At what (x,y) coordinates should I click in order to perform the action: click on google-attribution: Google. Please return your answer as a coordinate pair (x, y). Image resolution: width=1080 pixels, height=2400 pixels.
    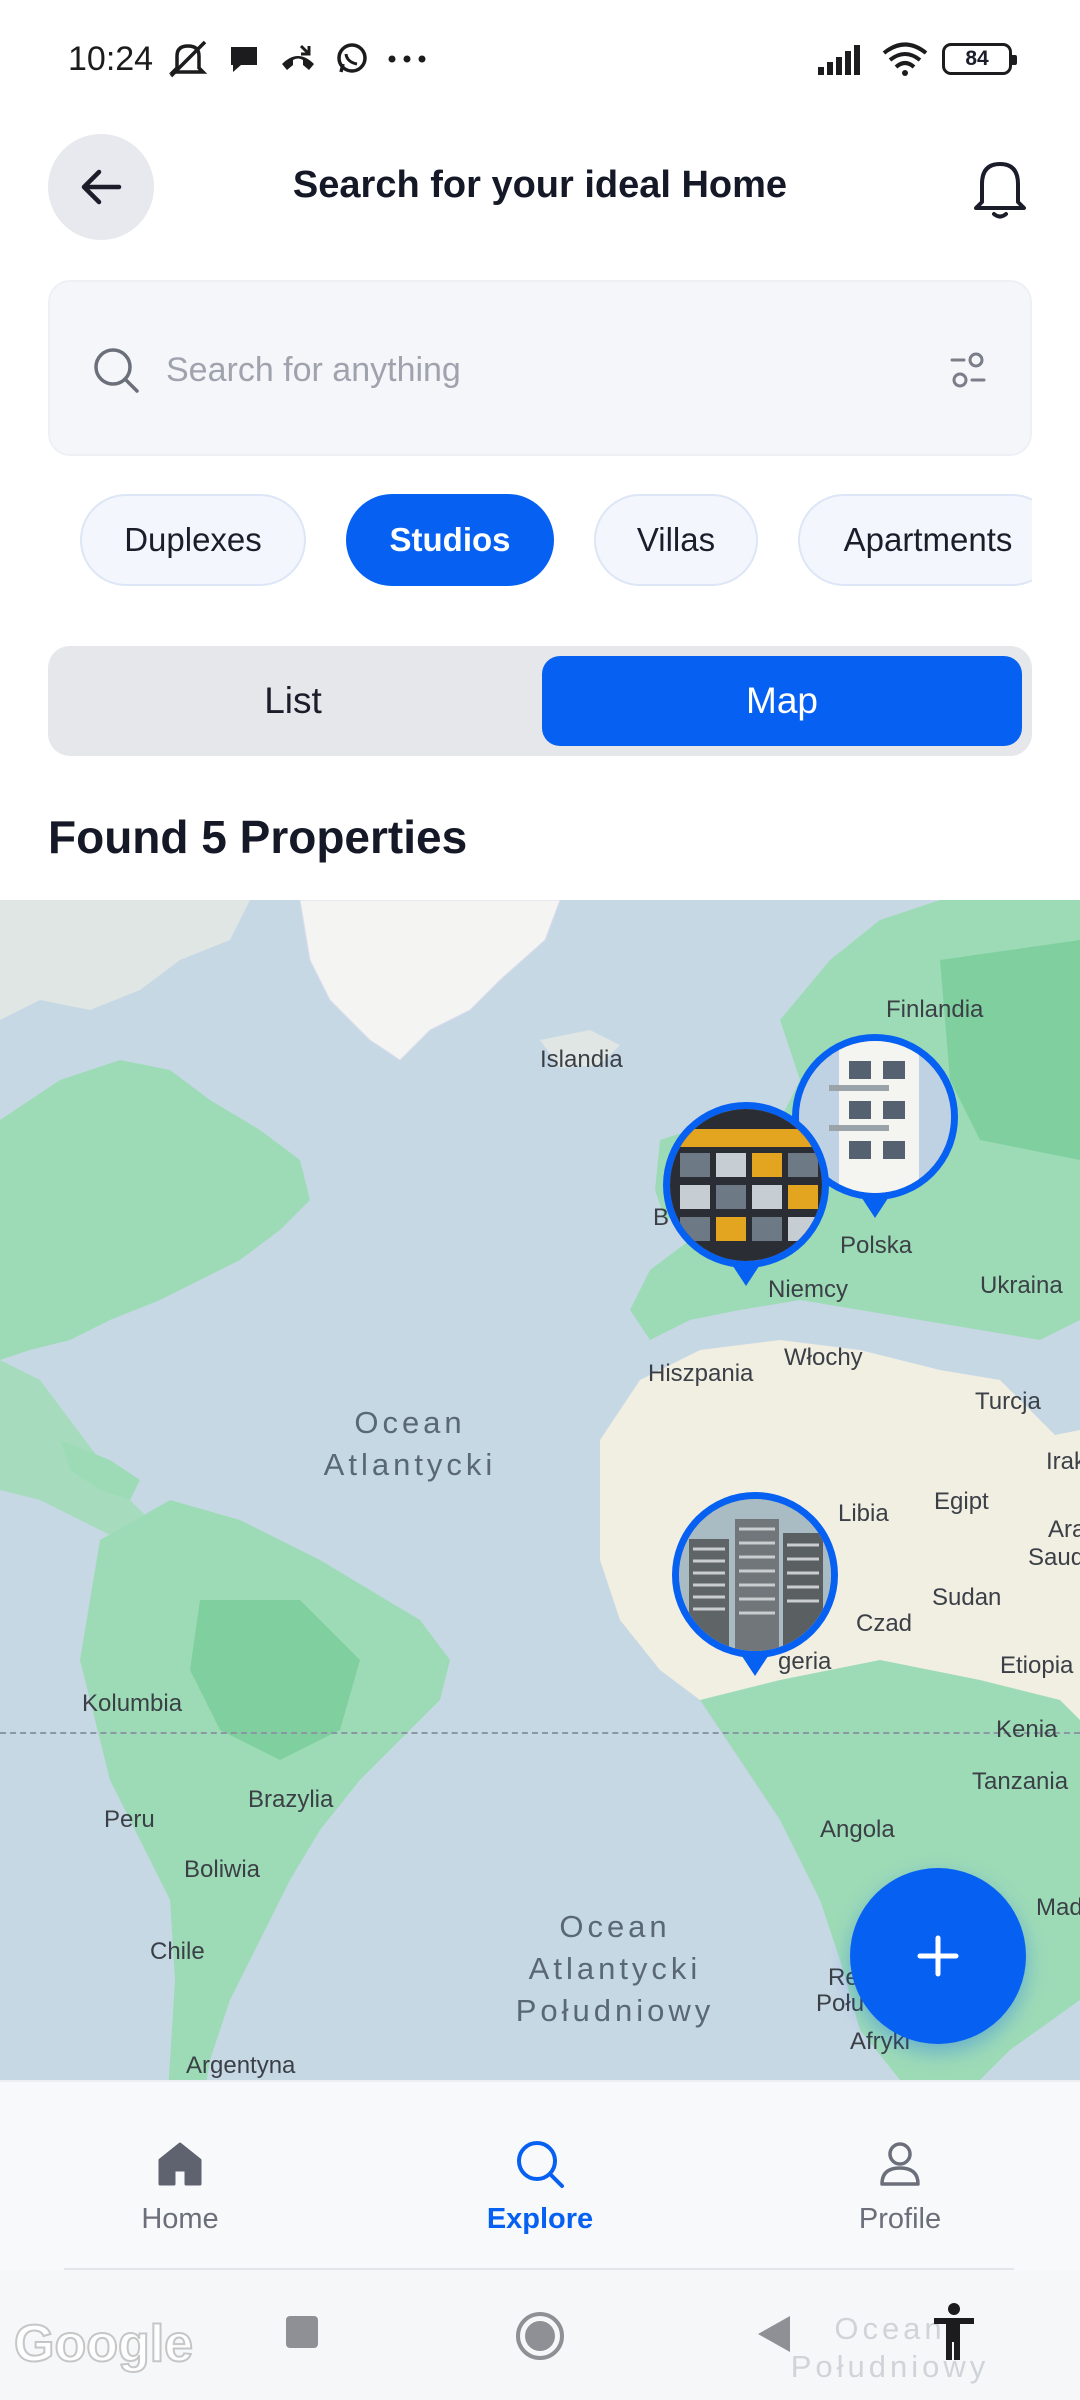
    Looking at the image, I should click on (103, 2344).